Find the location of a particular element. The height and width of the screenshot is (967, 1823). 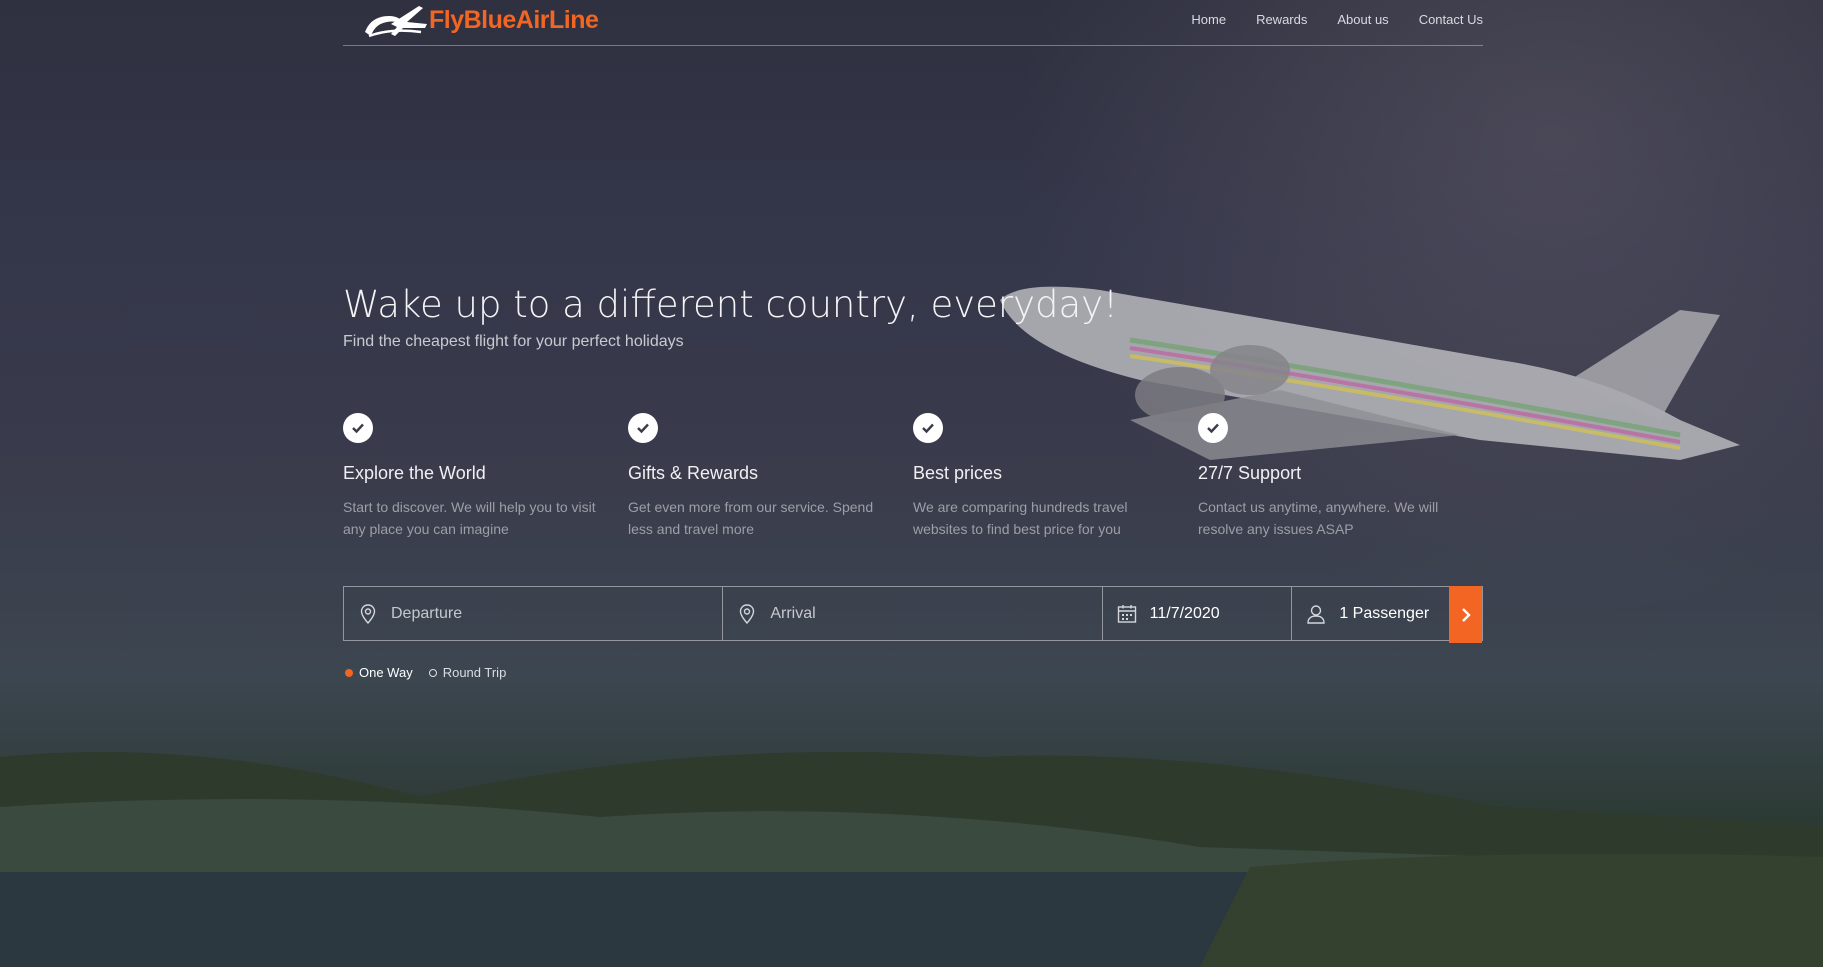

chevron-right-icon is located at coordinates (1466, 614).